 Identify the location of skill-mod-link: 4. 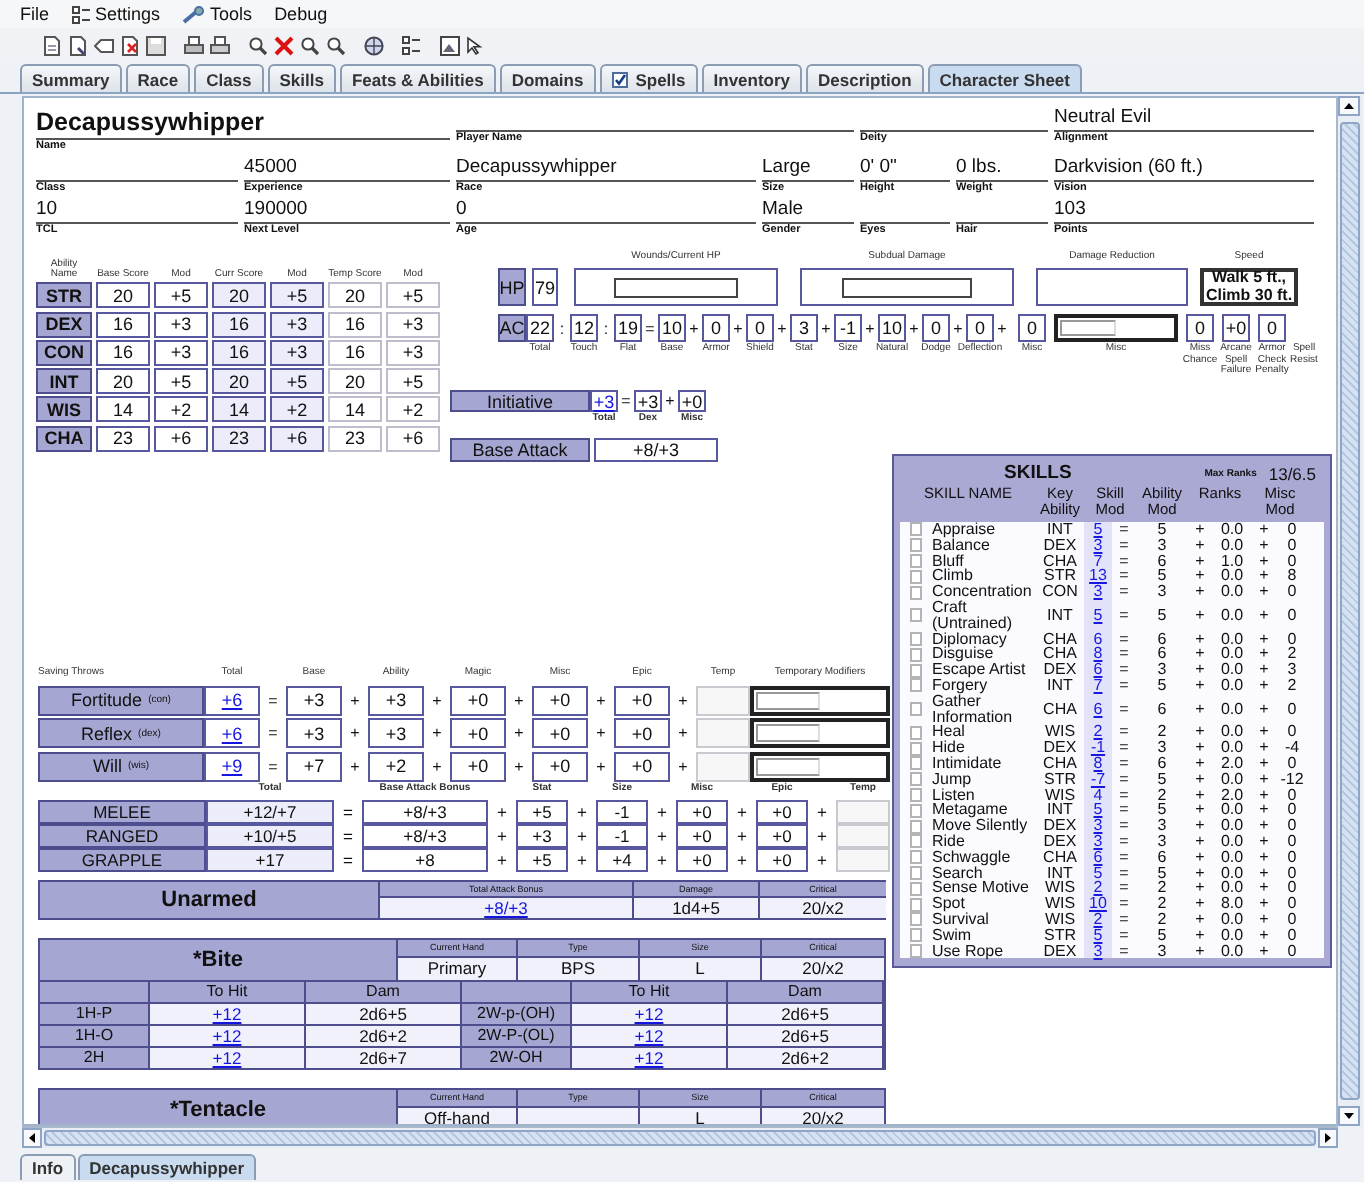
(1098, 795).